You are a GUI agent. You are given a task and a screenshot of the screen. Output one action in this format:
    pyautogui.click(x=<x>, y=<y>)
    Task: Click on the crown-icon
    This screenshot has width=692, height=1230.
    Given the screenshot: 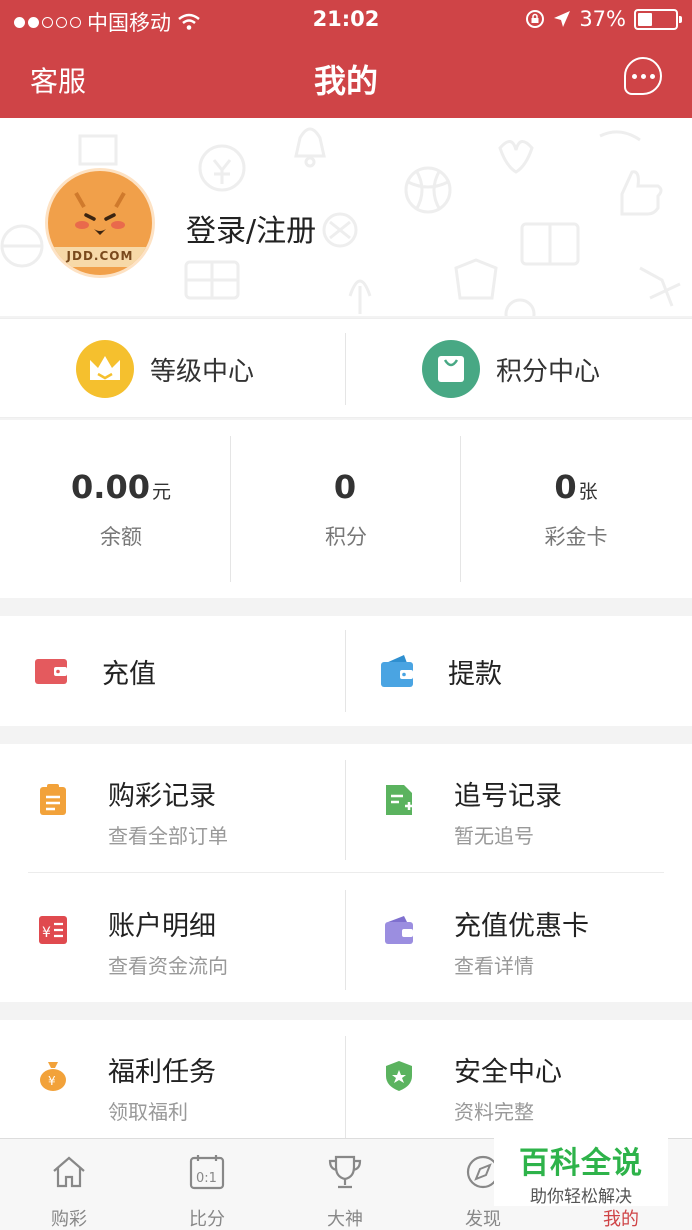 What is the action you would take?
    pyautogui.click(x=105, y=369)
    